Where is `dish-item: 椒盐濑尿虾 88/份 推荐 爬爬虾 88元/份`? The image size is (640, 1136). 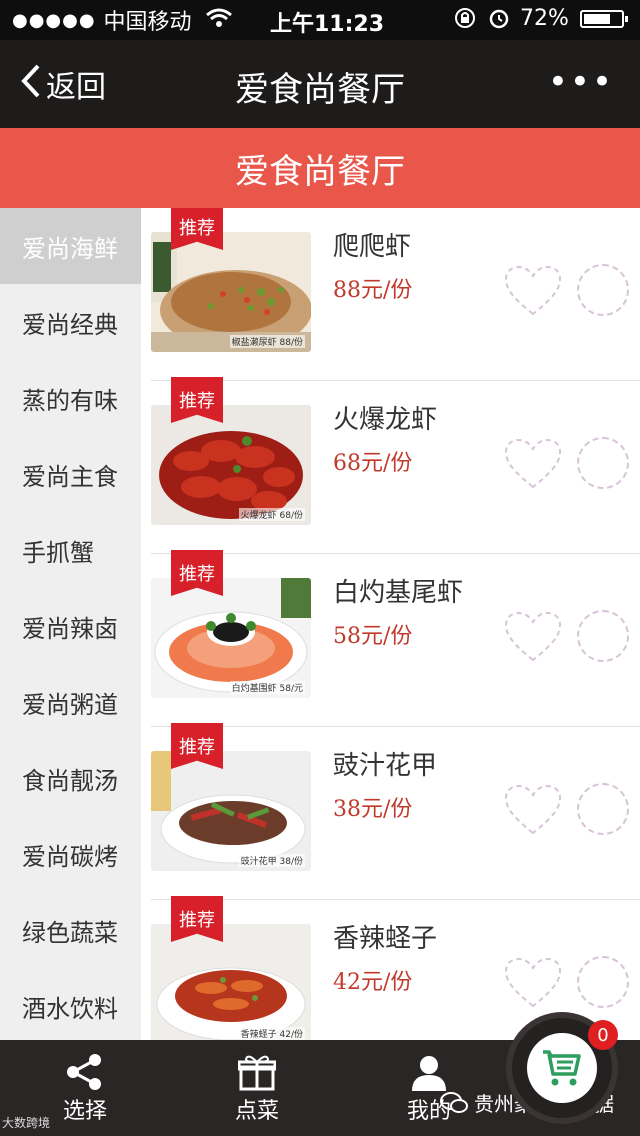 dish-item: 椒盐濑尿虾 88/份 推荐 爬爬虾 88元/份 is located at coordinates (395, 294).